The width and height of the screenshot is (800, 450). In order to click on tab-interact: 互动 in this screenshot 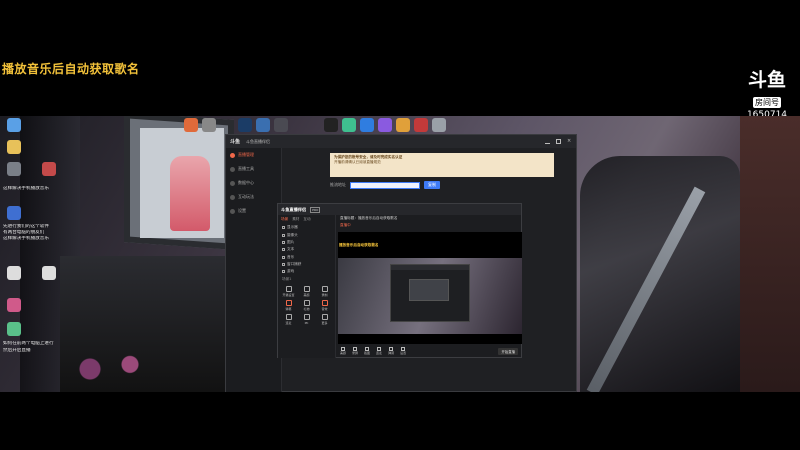, I will do `click(306, 219)`.